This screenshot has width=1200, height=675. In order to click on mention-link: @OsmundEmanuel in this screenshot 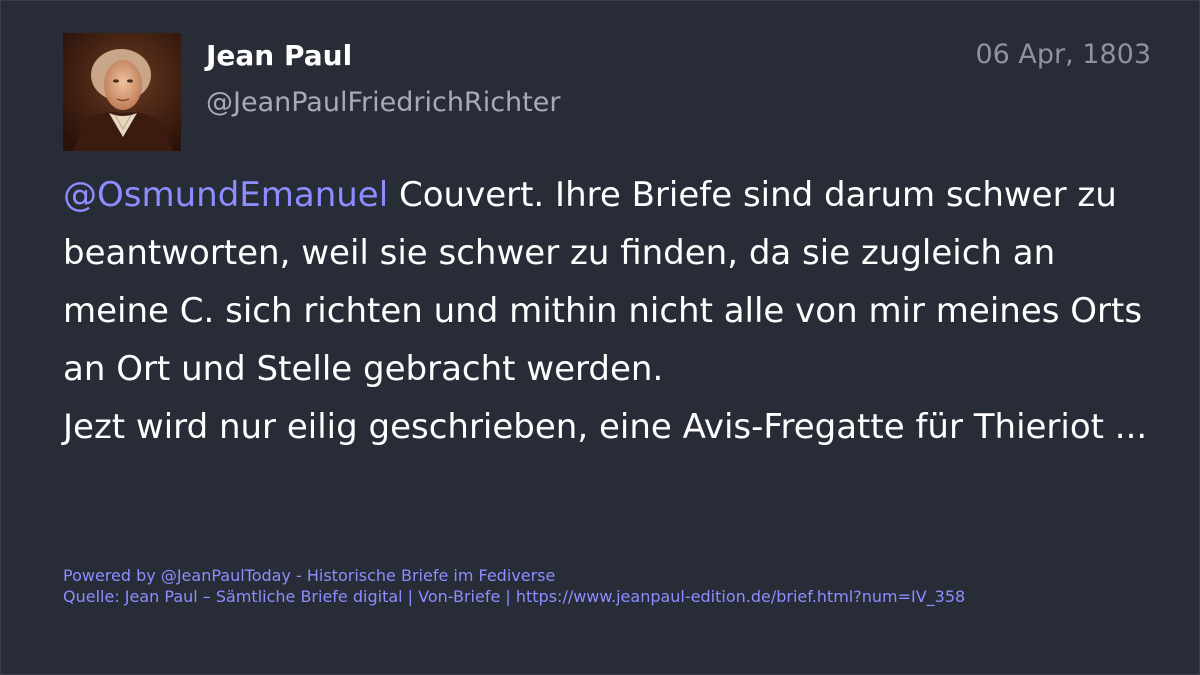, I will do `click(225, 195)`.